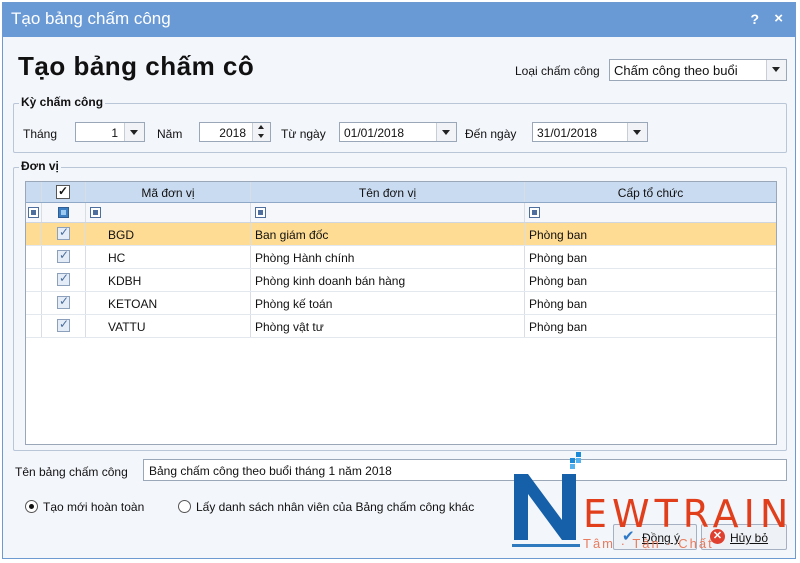  What do you see at coordinates (491, 134) in the screenshot?
I see `den-ngay-label: Đến ngày` at bounding box center [491, 134].